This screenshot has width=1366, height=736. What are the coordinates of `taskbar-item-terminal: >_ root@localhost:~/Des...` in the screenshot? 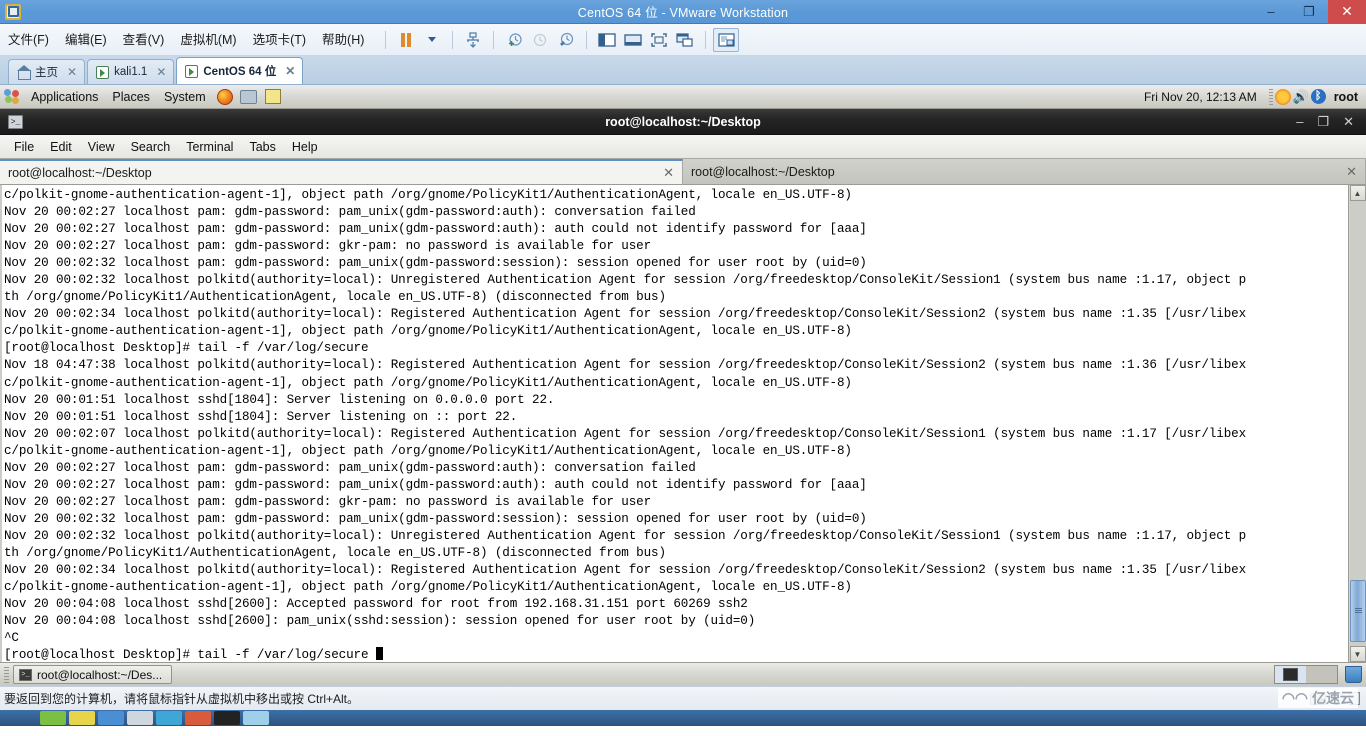 It's located at (93, 674).